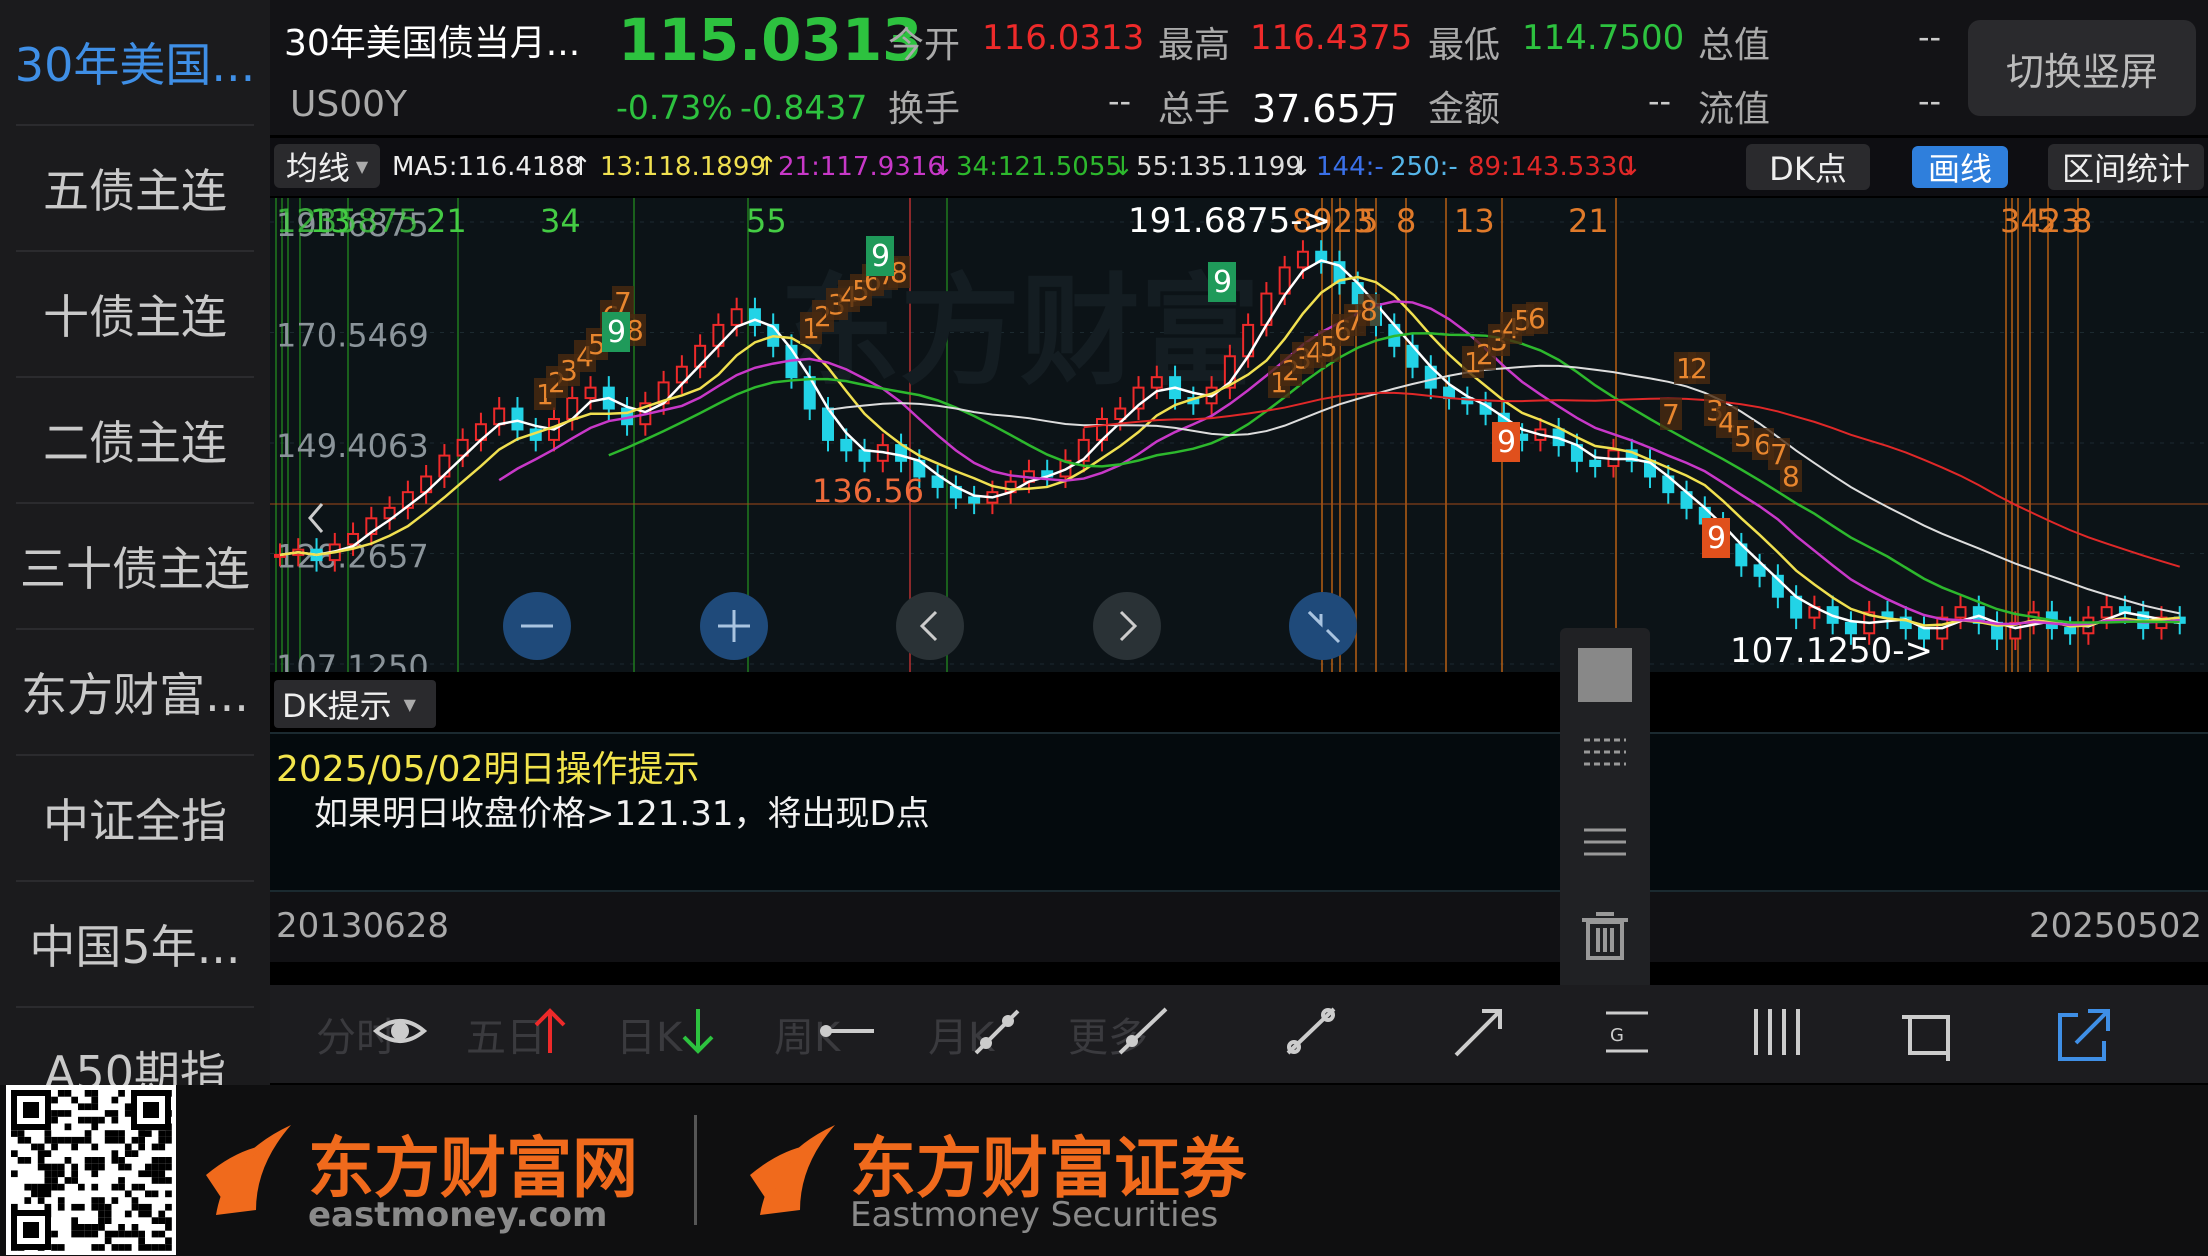  I want to click on arrow-up-icon, so click(550, 1030).